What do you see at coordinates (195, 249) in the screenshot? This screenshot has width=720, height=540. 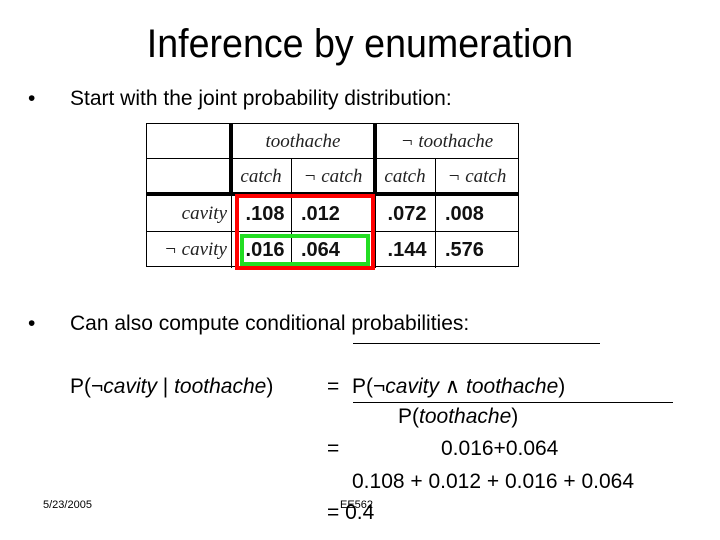 I see `row-label-not-cavity: ¬ cavity` at bounding box center [195, 249].